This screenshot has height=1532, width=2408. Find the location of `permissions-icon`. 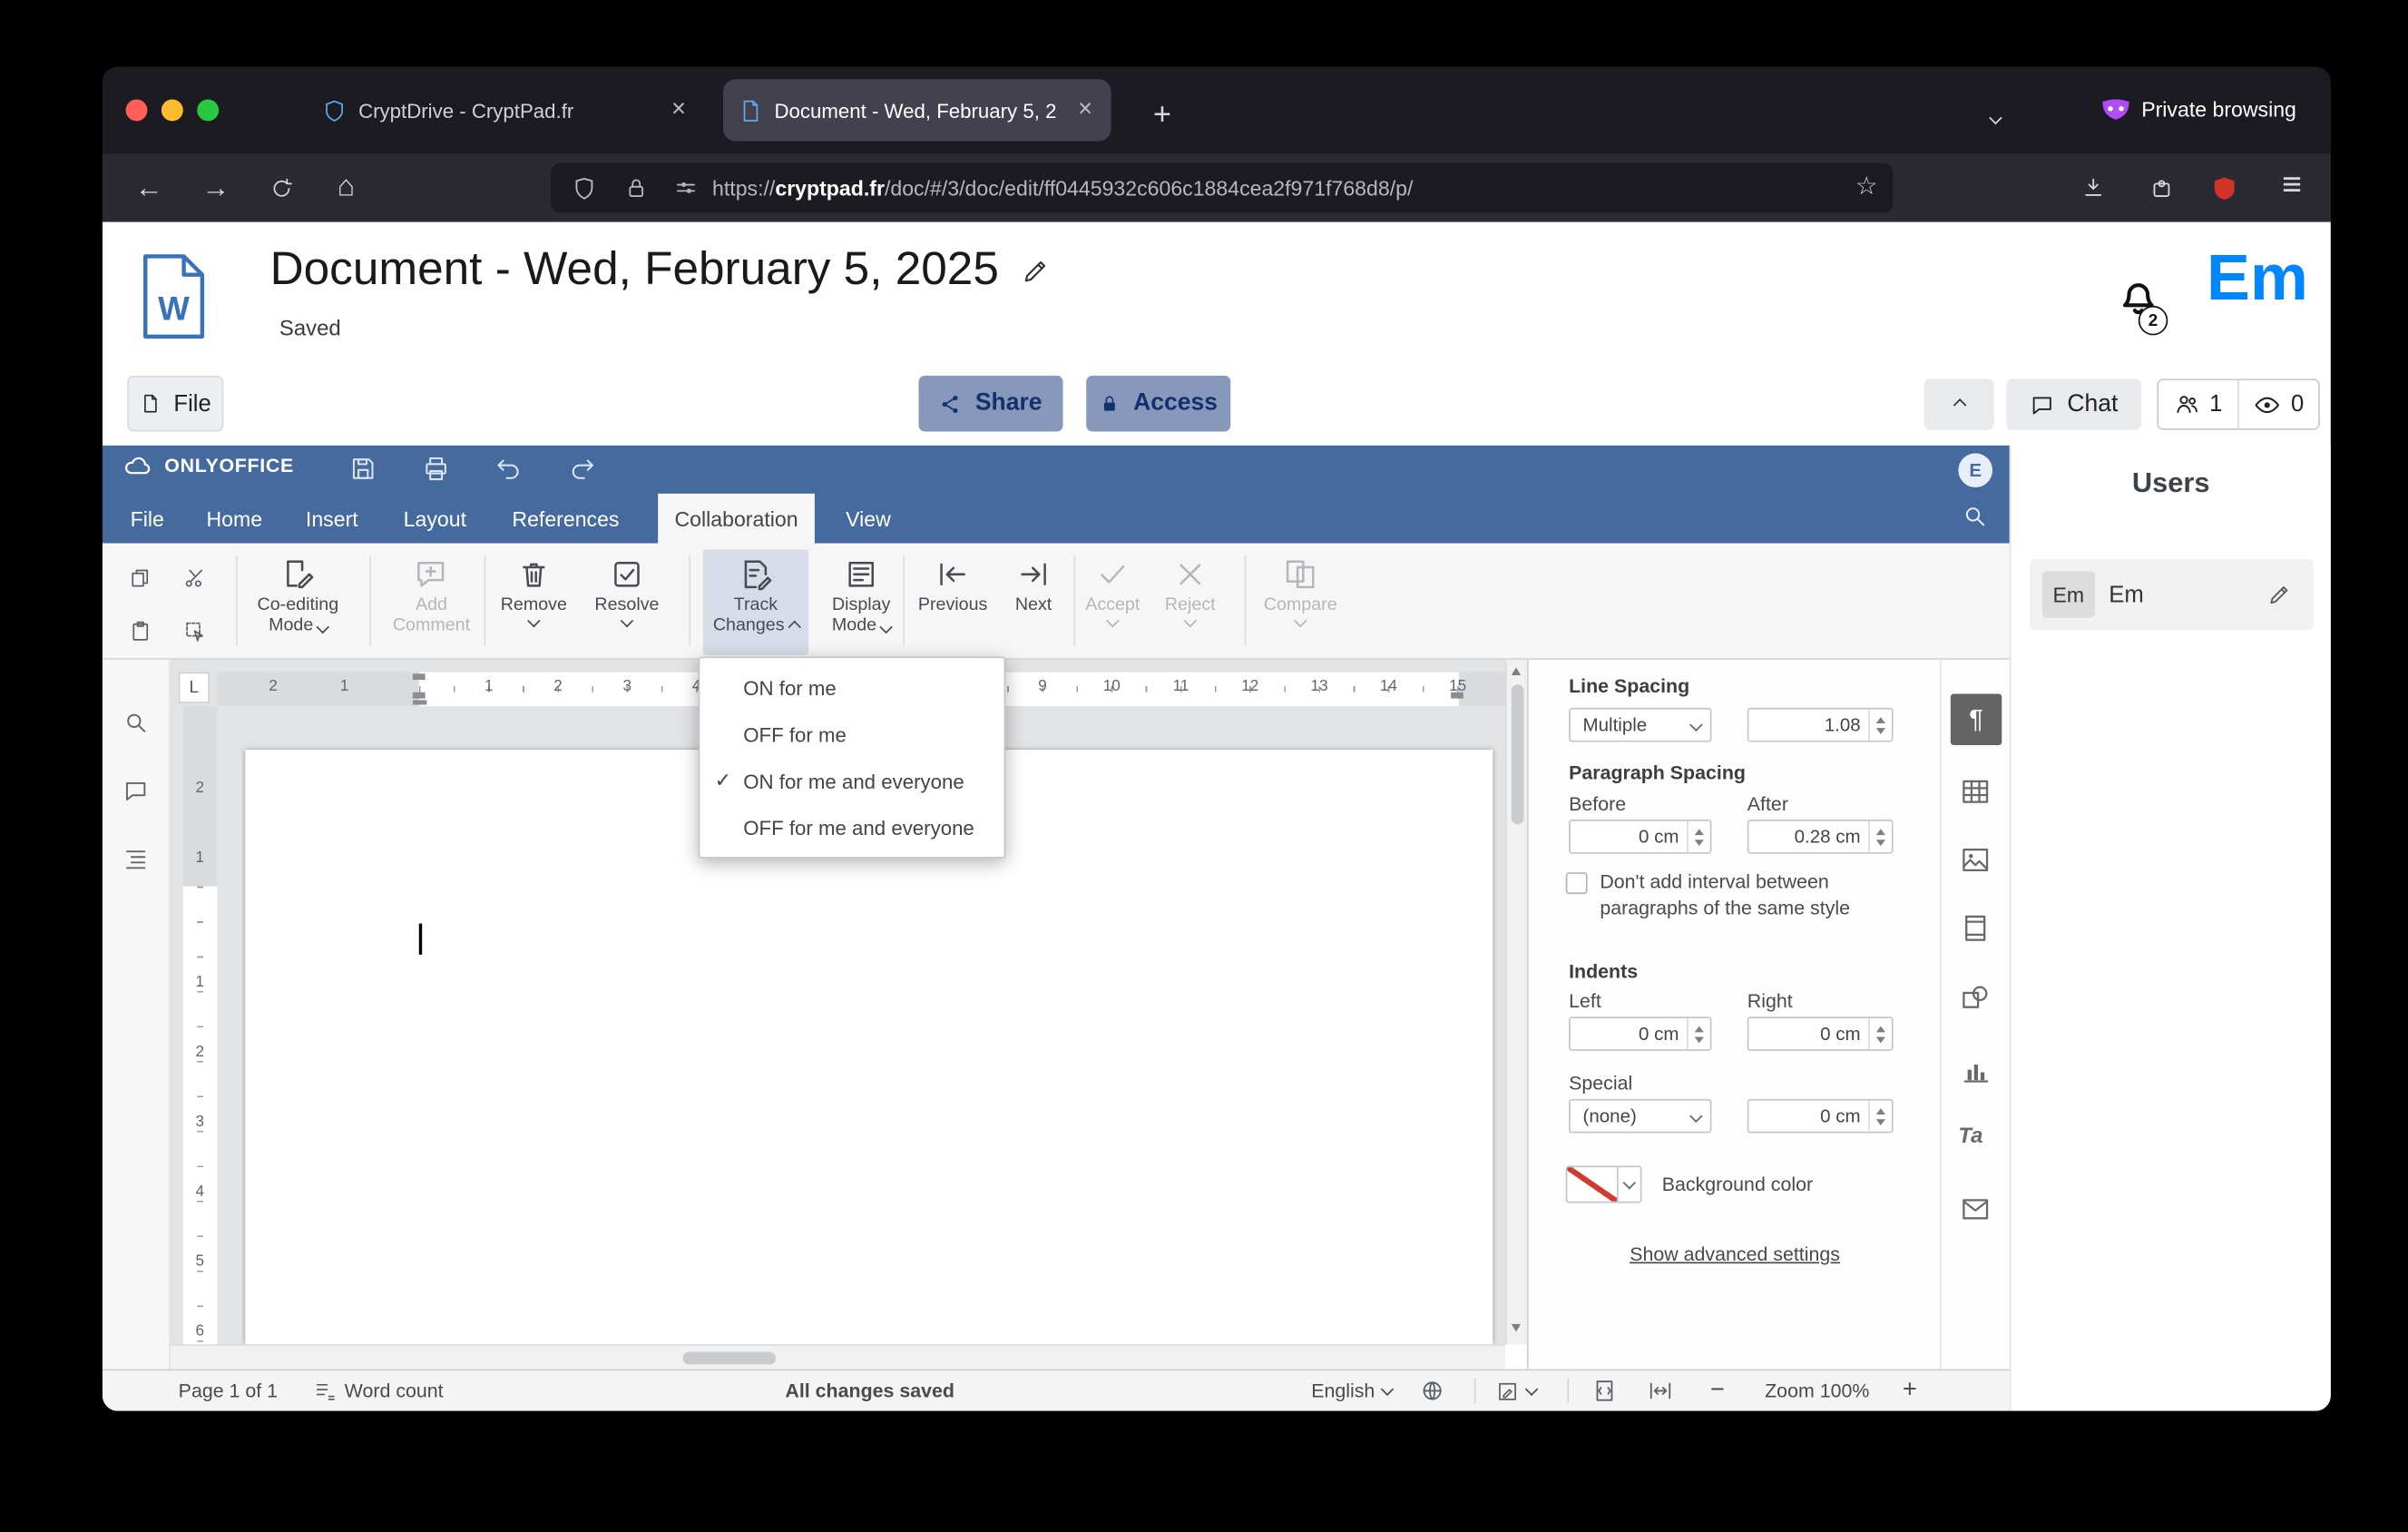

permissions-icon is located at coordinates (685, 187).